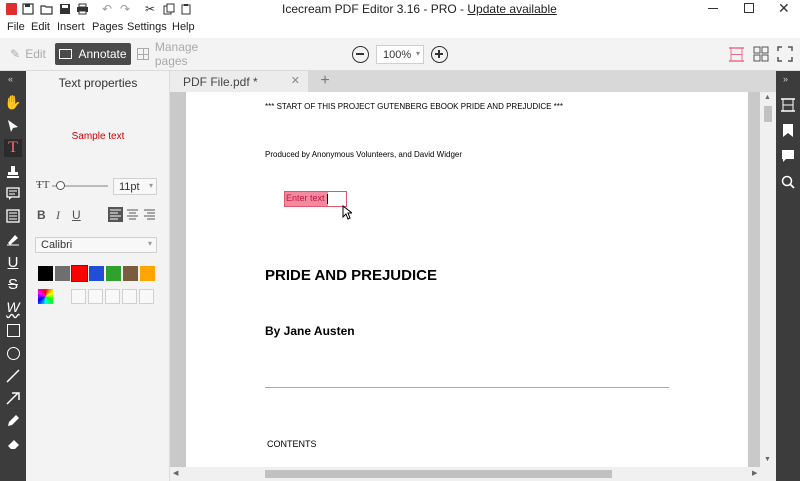 Image resolution: width=800 pixels, height=481 pixels. What do you see at coordinates (13, 307) in the screenshot?
I see `squiggly-underline-icon: W` at bounding box center [13, 307].